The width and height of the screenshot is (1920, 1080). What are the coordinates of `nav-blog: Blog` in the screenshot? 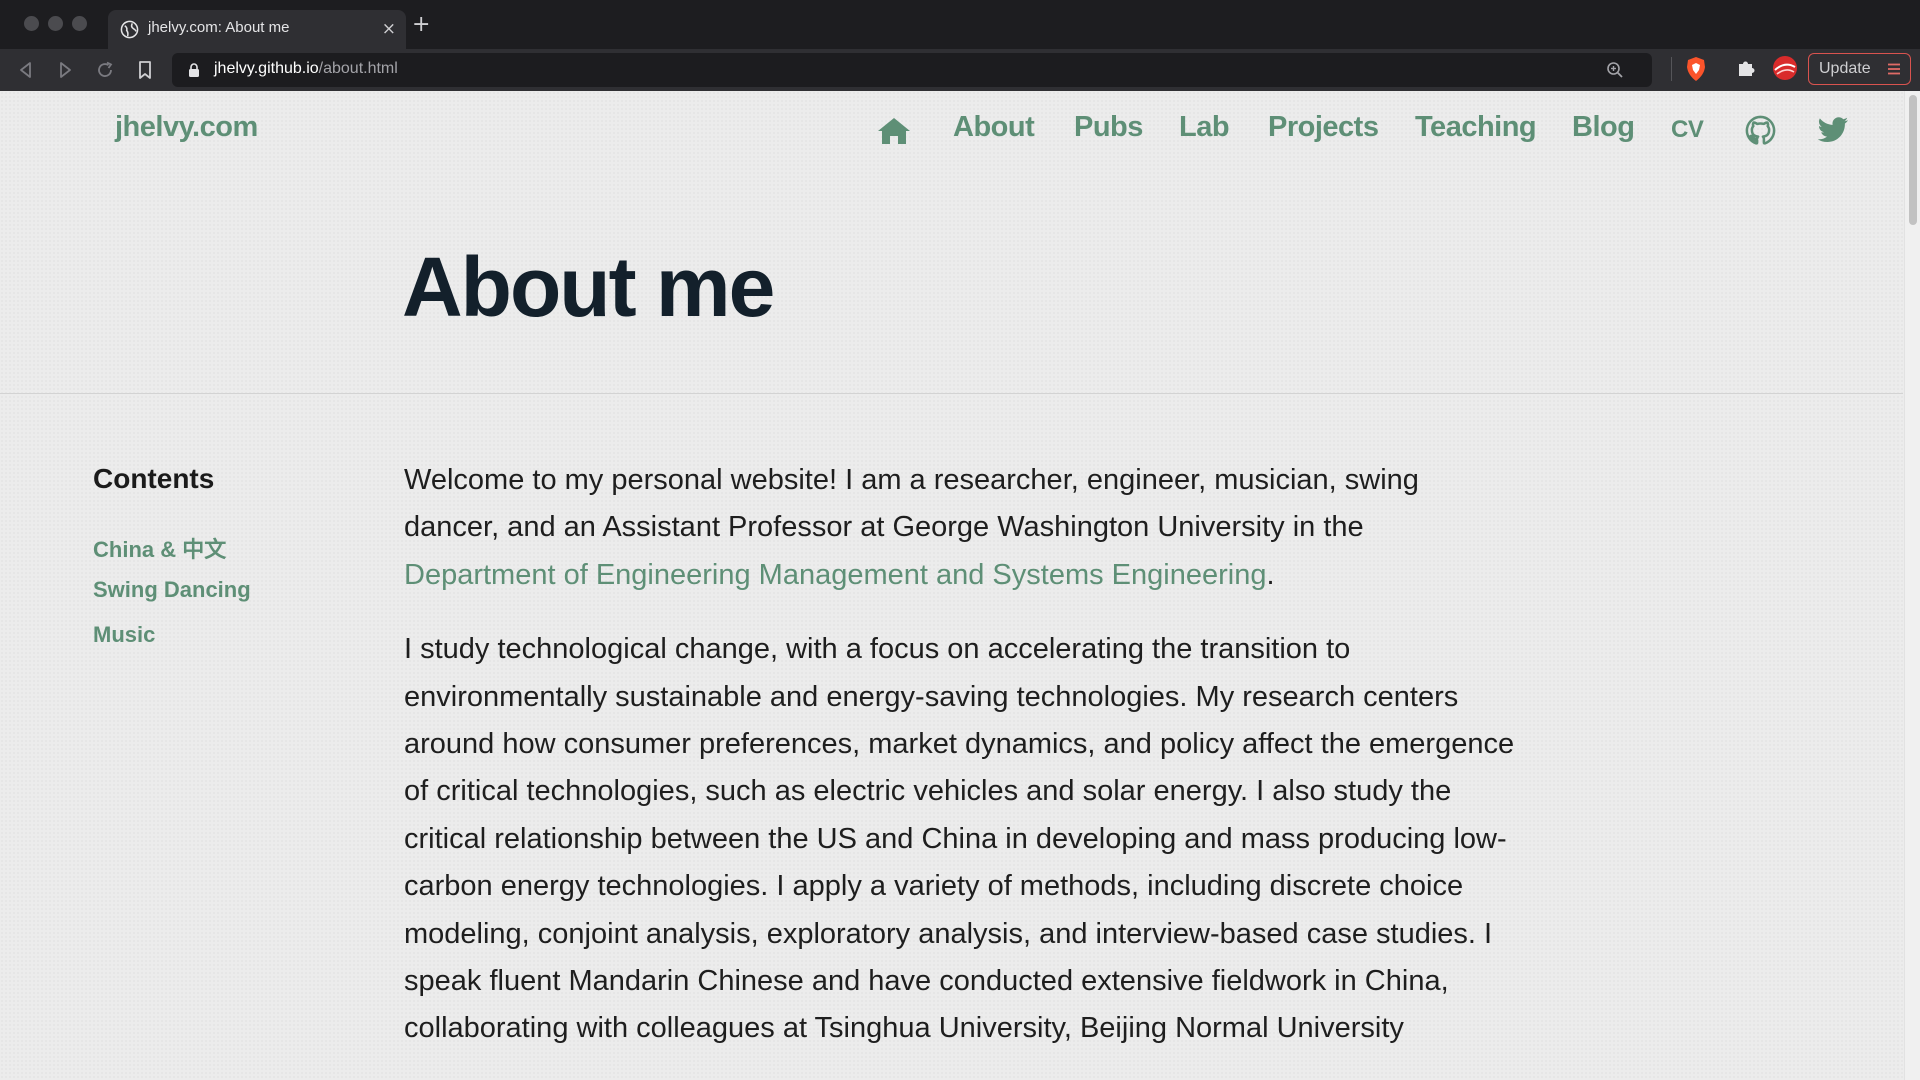 It's located at (1603, 127).